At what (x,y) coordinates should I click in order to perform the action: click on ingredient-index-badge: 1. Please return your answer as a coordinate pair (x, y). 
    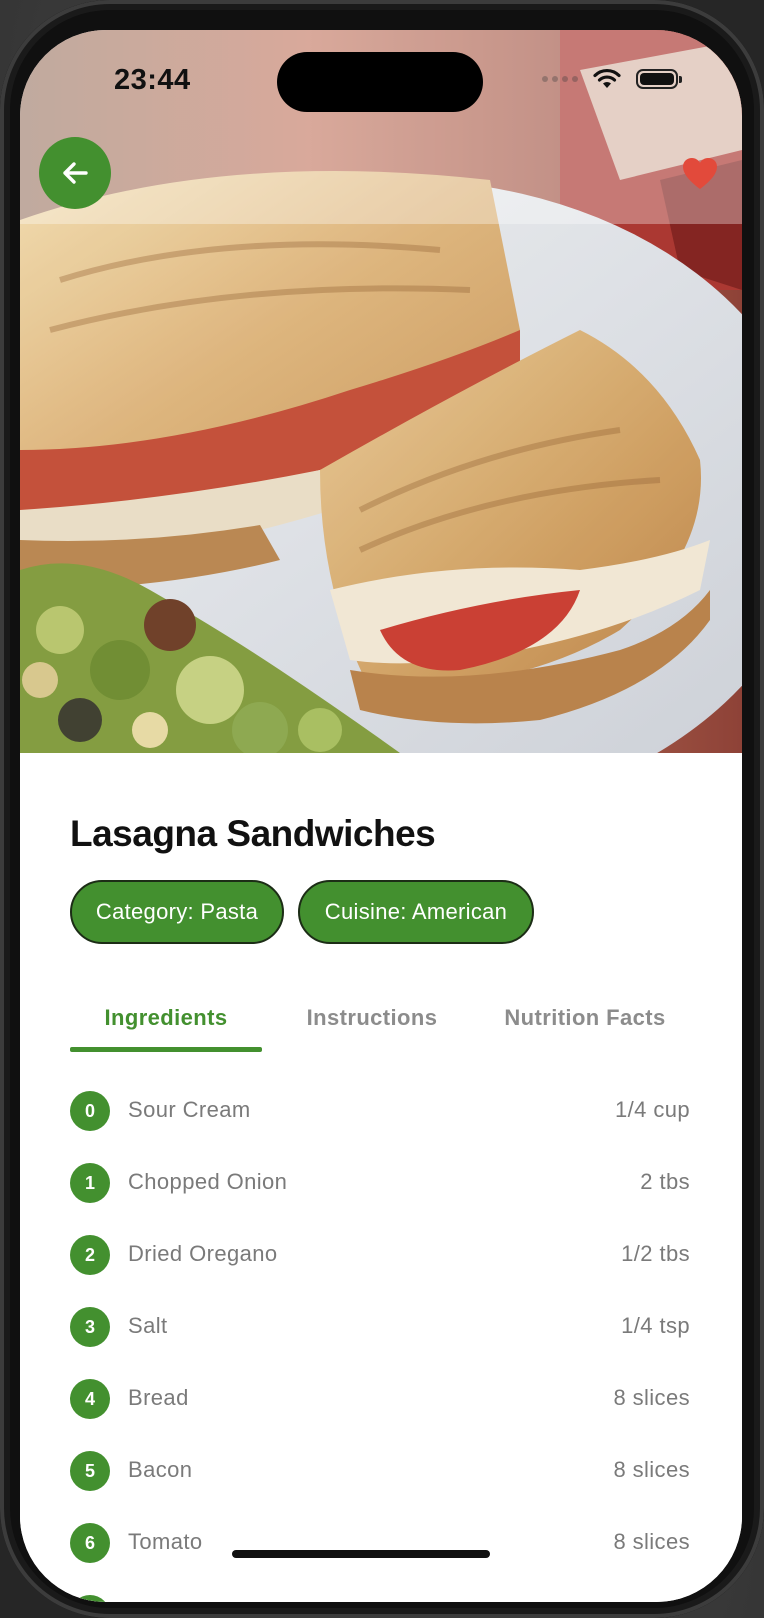
    Looking at the image, I should click on (90, 1183).